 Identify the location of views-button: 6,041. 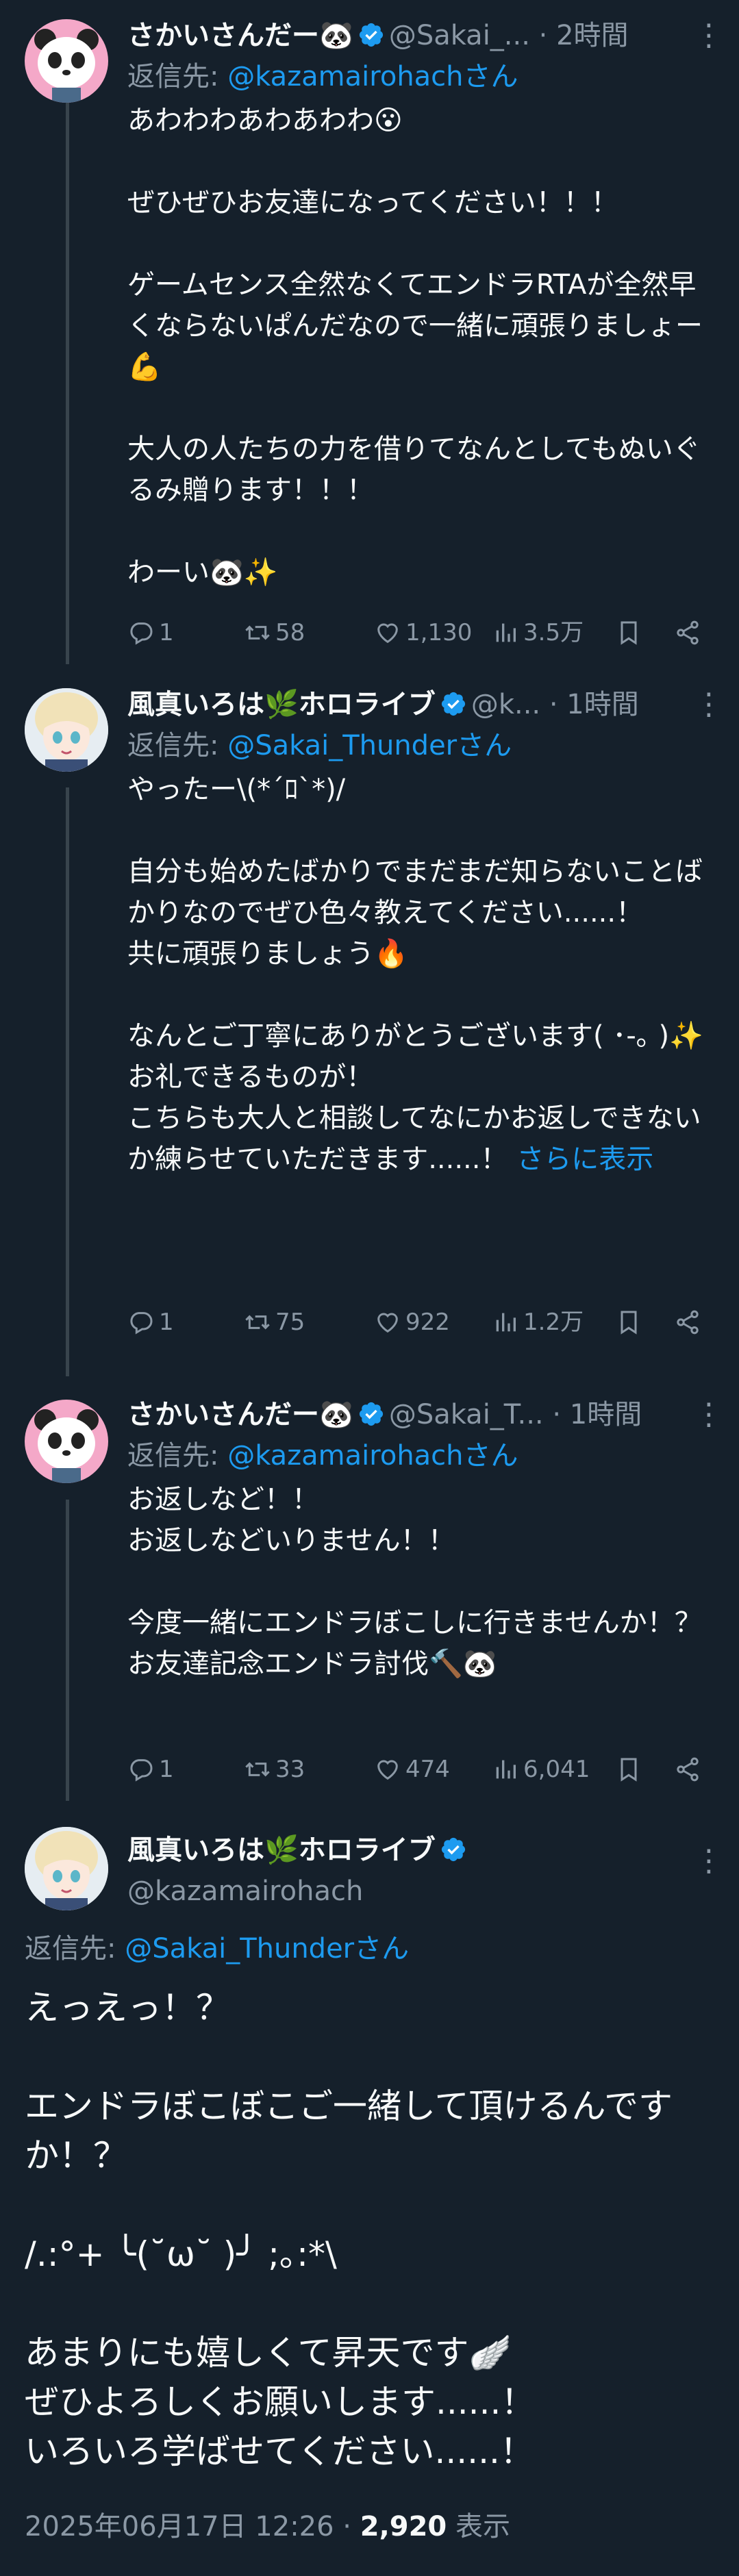
(541, 1769).